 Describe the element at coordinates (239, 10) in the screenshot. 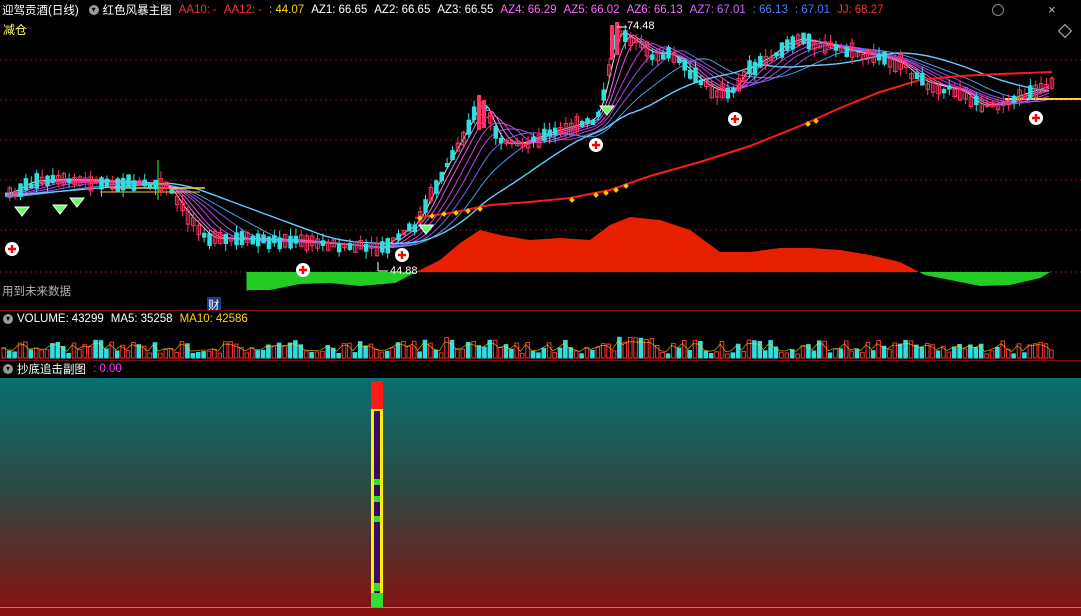

I see `indicator-label: AA12:` at that location.